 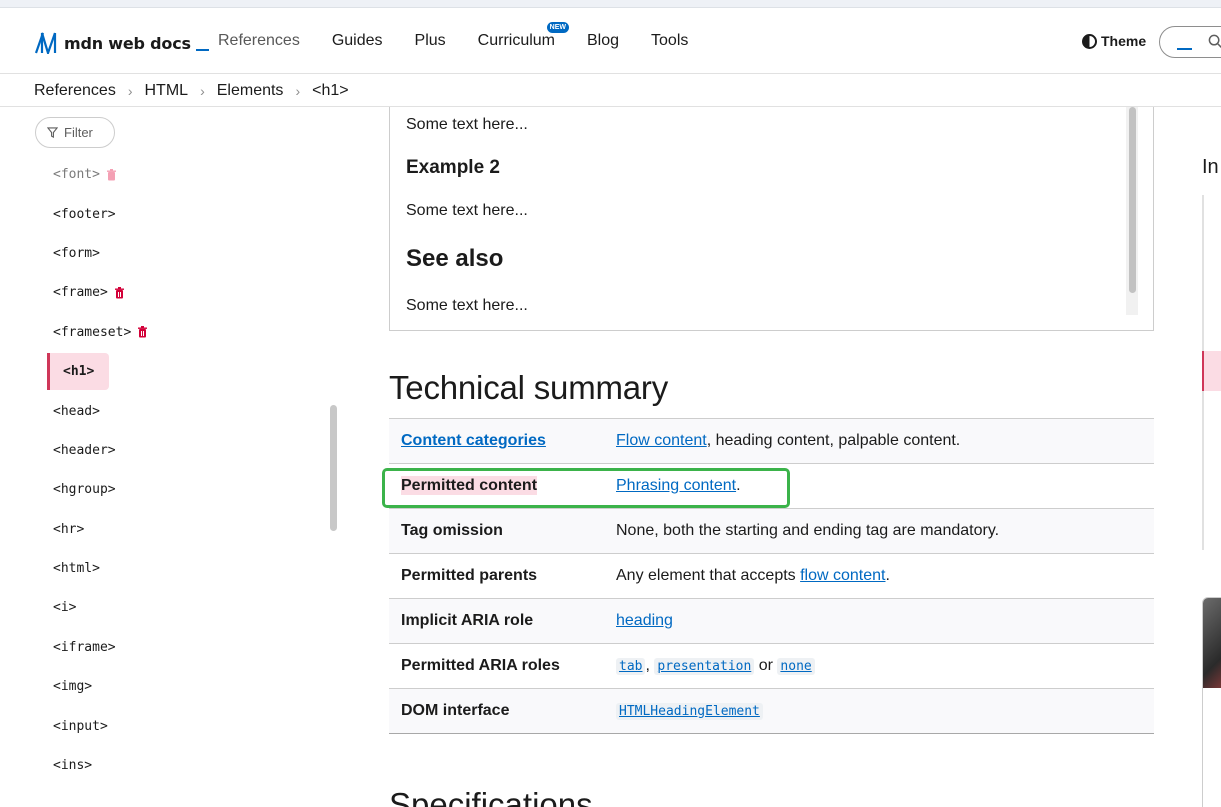 I want to click on sidebar-filter-button: Filter, so click(x=75, y=132).